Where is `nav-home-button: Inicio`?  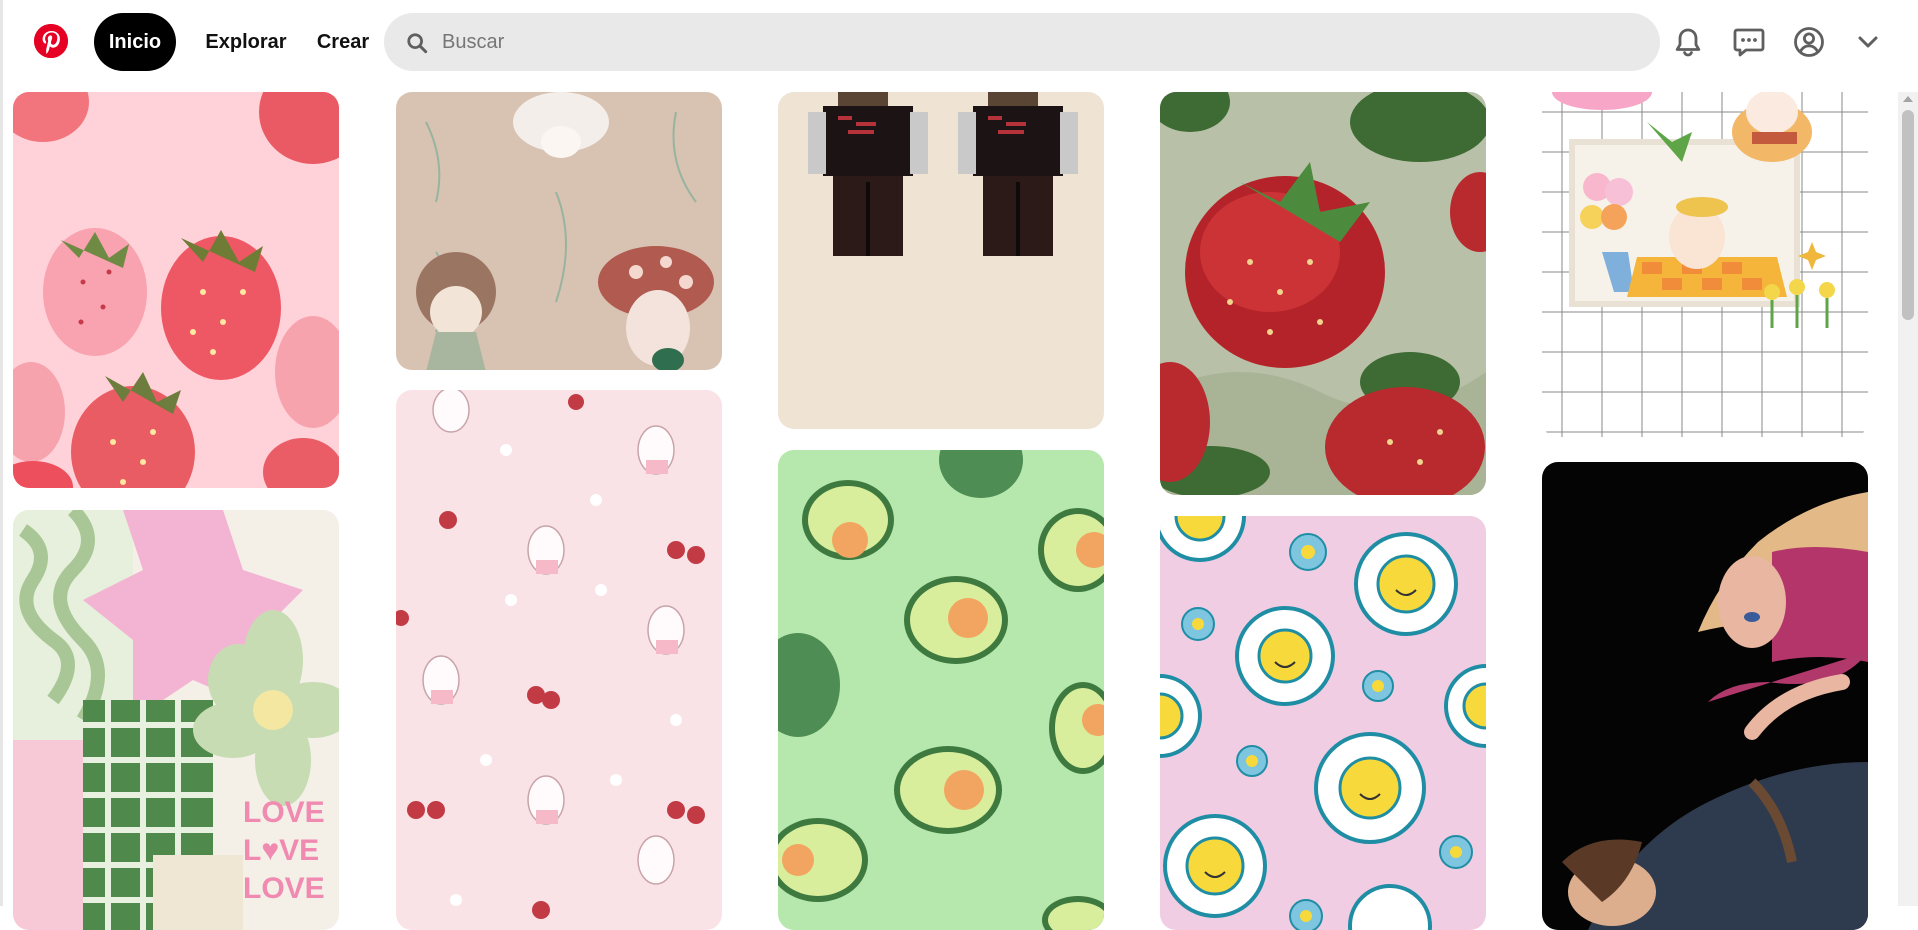 nav-home-button: Inicio is located at coordinates (135, 42).